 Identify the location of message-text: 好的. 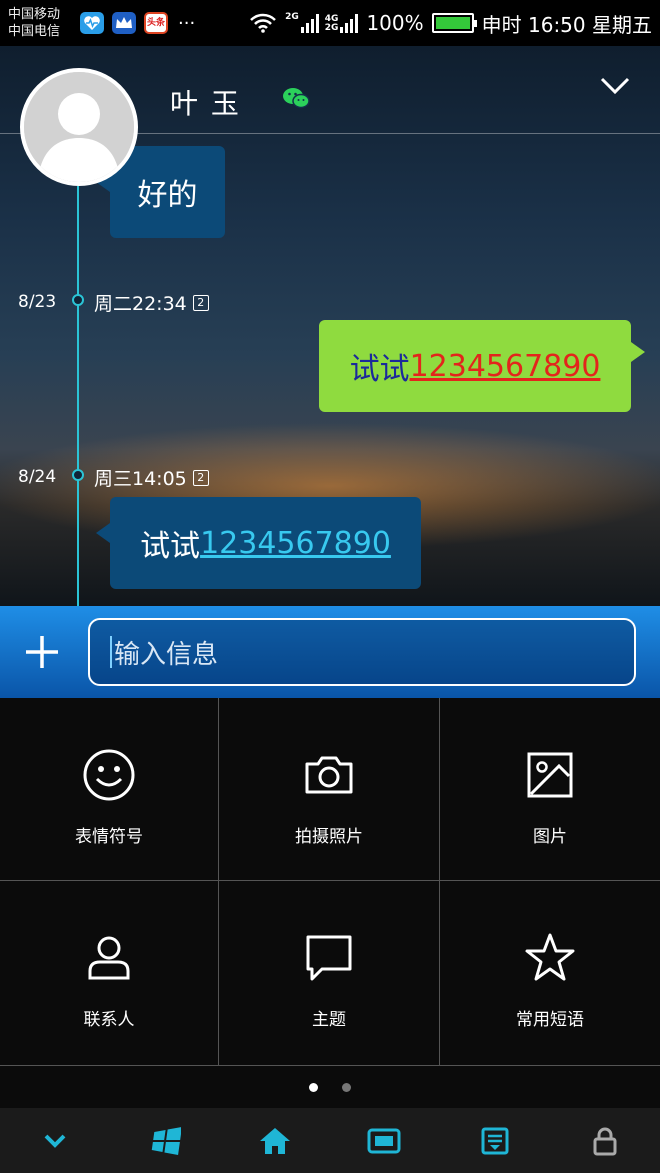
(167, 195).